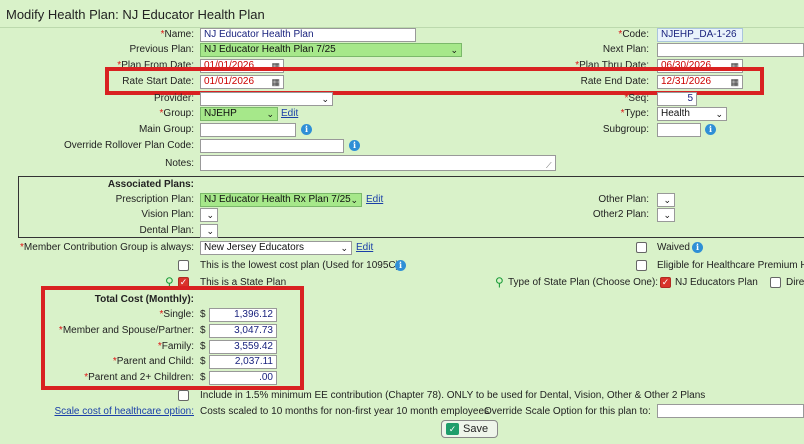 Image resolution: width=804 pixels, height=444 pixels. Describe the element at coordinates (716, 282) in the screenshot. I see `nj-educators-label: NJ Educators Plan` at that location.